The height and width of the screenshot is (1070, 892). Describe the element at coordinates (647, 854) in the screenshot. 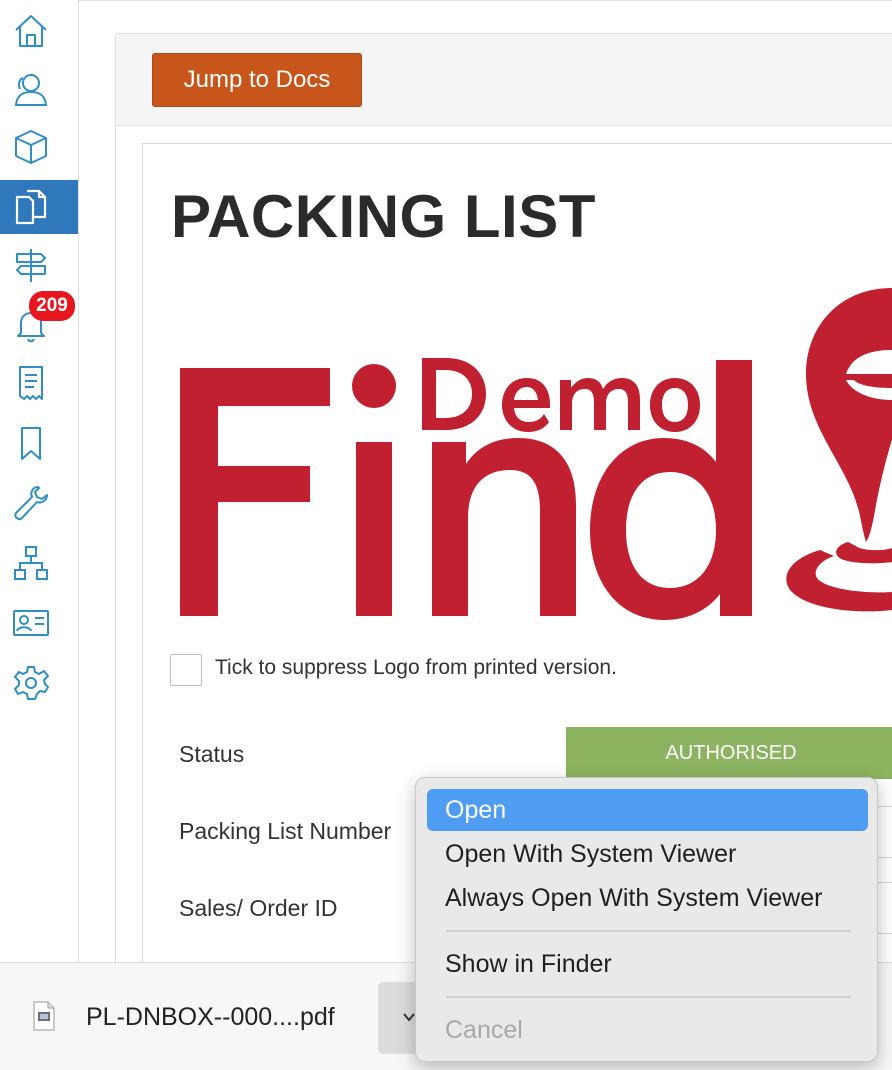

I see `menu-item-open-with-system-viewer: Open With System Viewer` at that location.